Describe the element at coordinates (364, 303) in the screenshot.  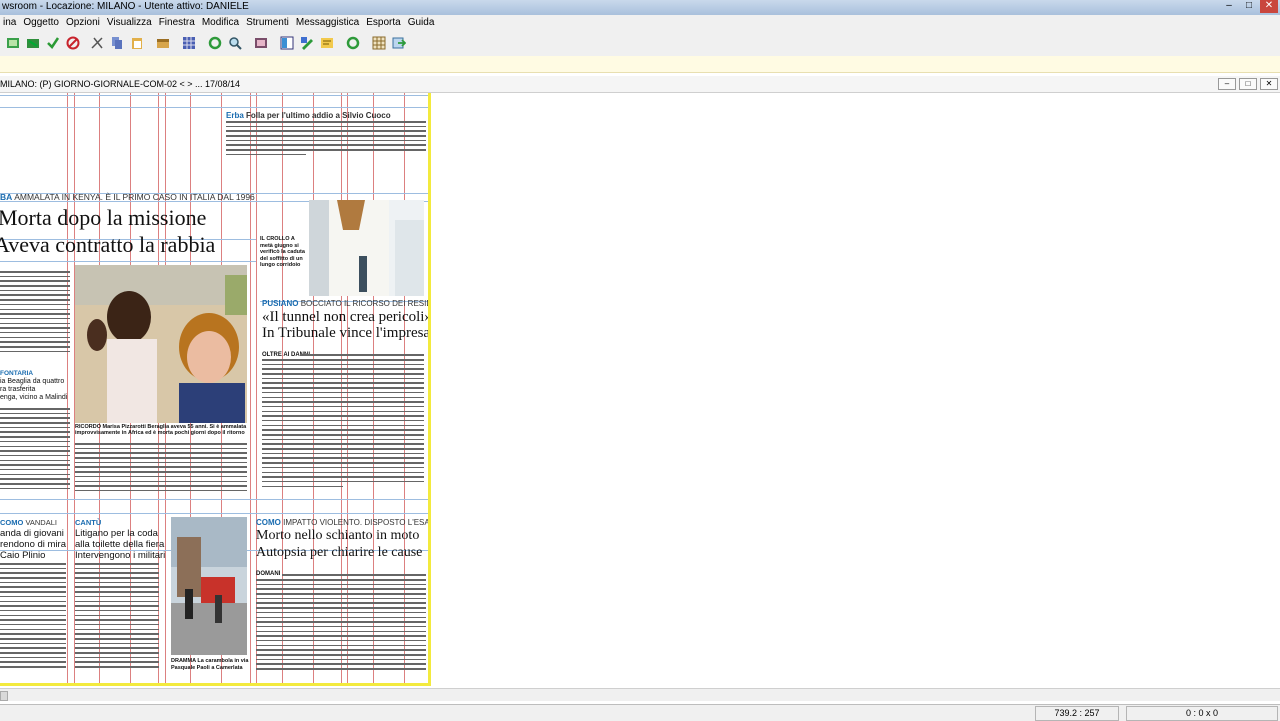
I see `pusiano-kicker-text: BOCCIATO IL RICORSO DEI RESIDENTI` at that location.